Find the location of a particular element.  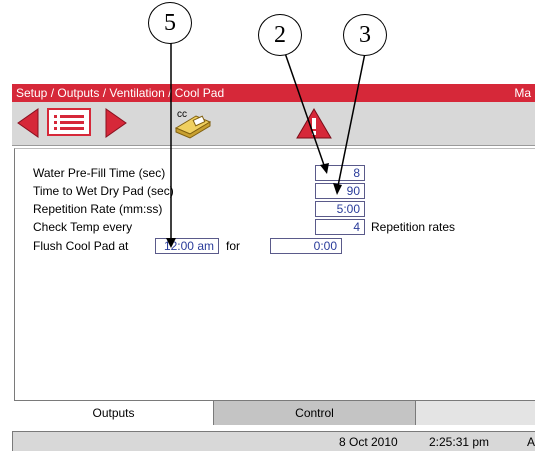

flush-label: Flush Cool Pad at is located at coordinates (81, 246).